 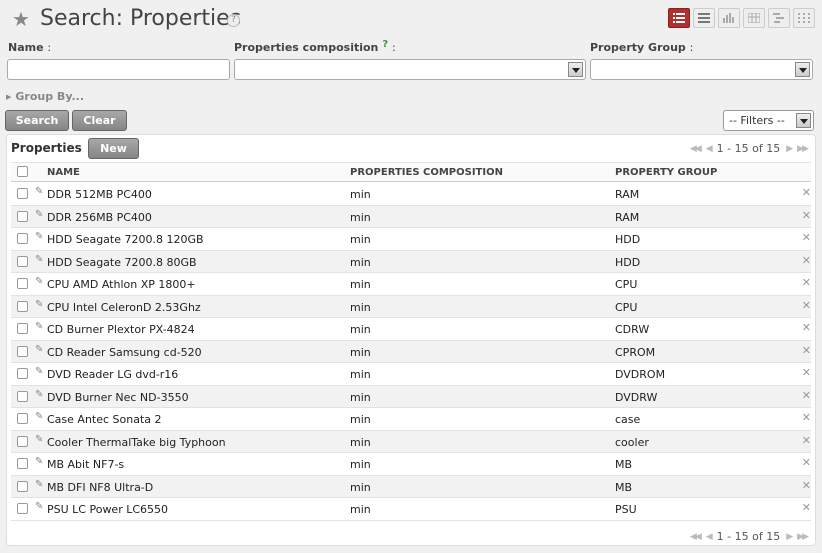 I want to click on calendar-view-icon, so click(x=754, y=18).